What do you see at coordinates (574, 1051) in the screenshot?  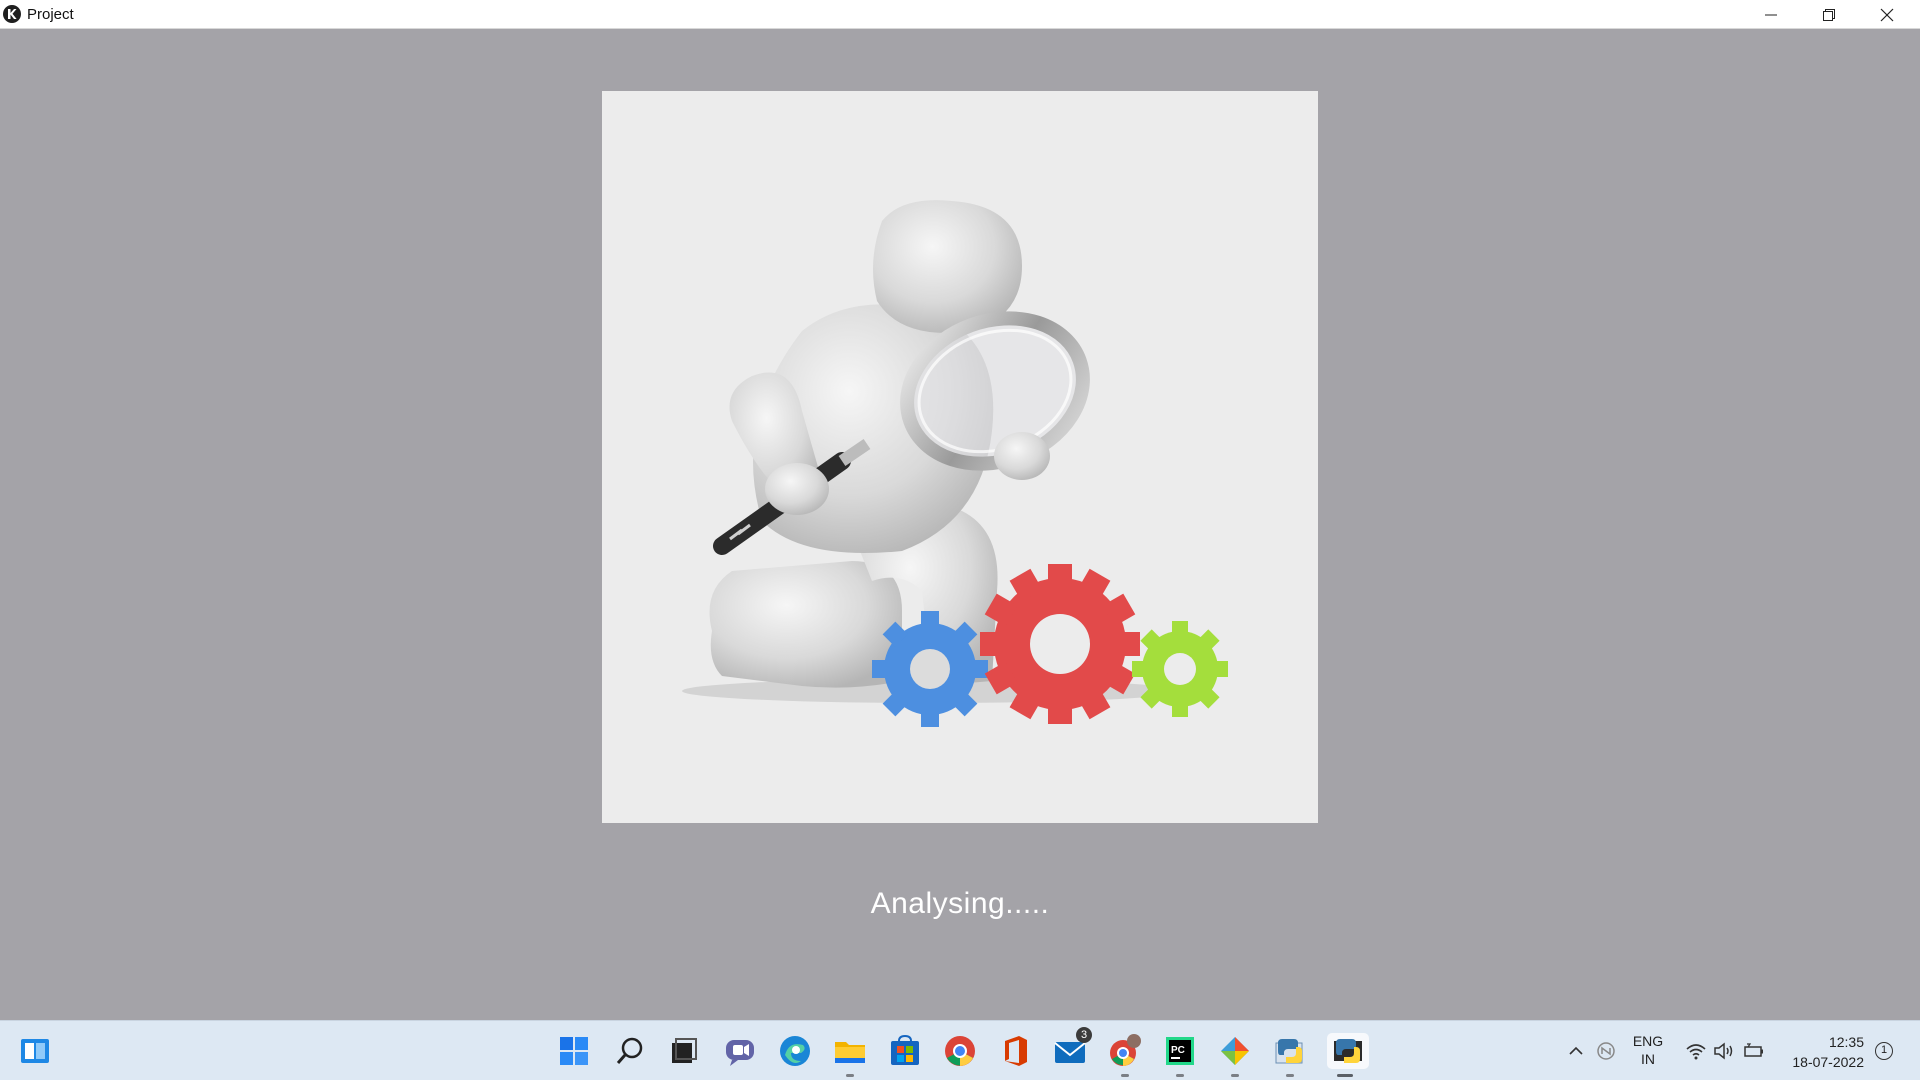 I see `start-icon` at bounding box center [574, 1051].